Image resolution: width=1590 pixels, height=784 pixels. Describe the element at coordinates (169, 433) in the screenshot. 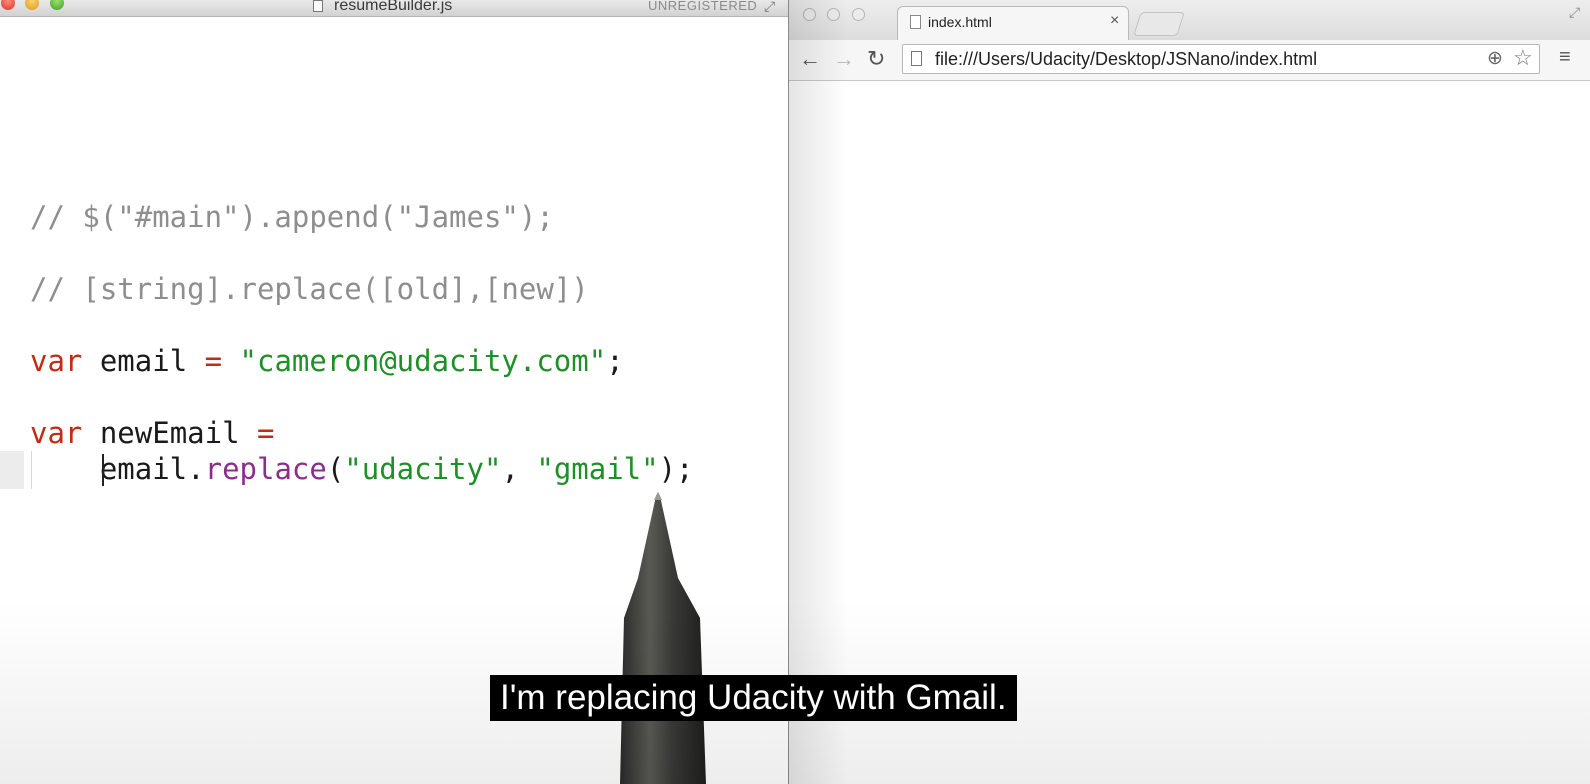

I see `identifier-newemail: newEmail` at that location.